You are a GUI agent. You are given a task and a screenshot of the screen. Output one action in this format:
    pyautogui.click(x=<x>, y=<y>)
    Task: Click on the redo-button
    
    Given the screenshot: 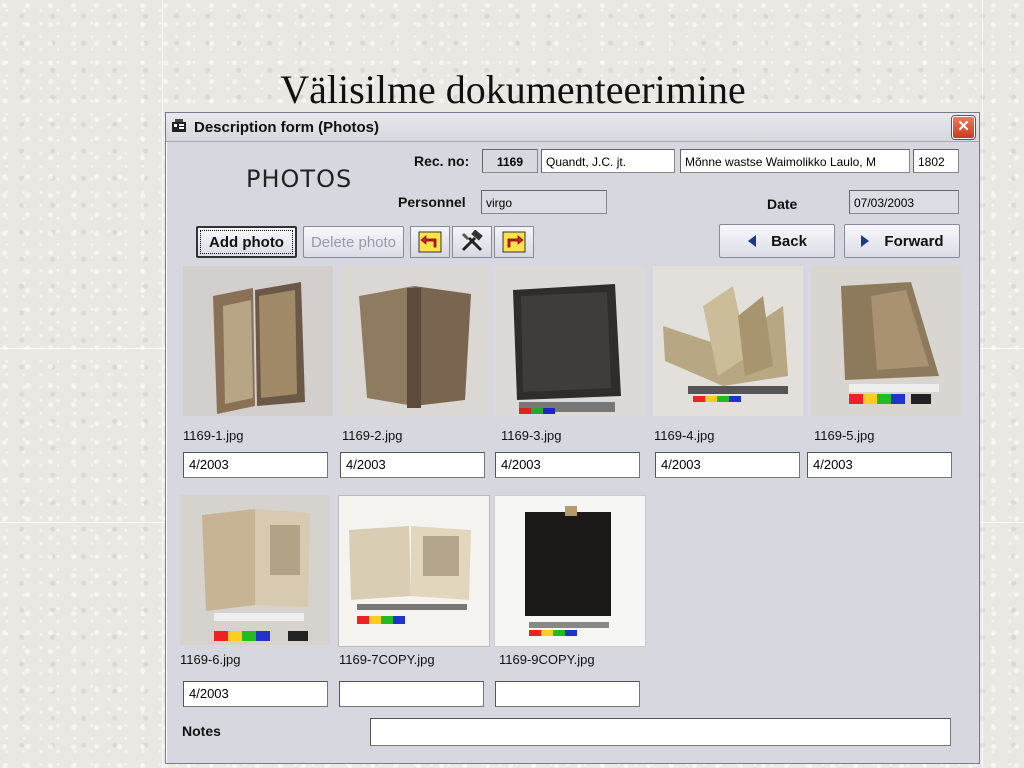 What is the action you would take?
    pyautogui.click(x=514, y=242)
    